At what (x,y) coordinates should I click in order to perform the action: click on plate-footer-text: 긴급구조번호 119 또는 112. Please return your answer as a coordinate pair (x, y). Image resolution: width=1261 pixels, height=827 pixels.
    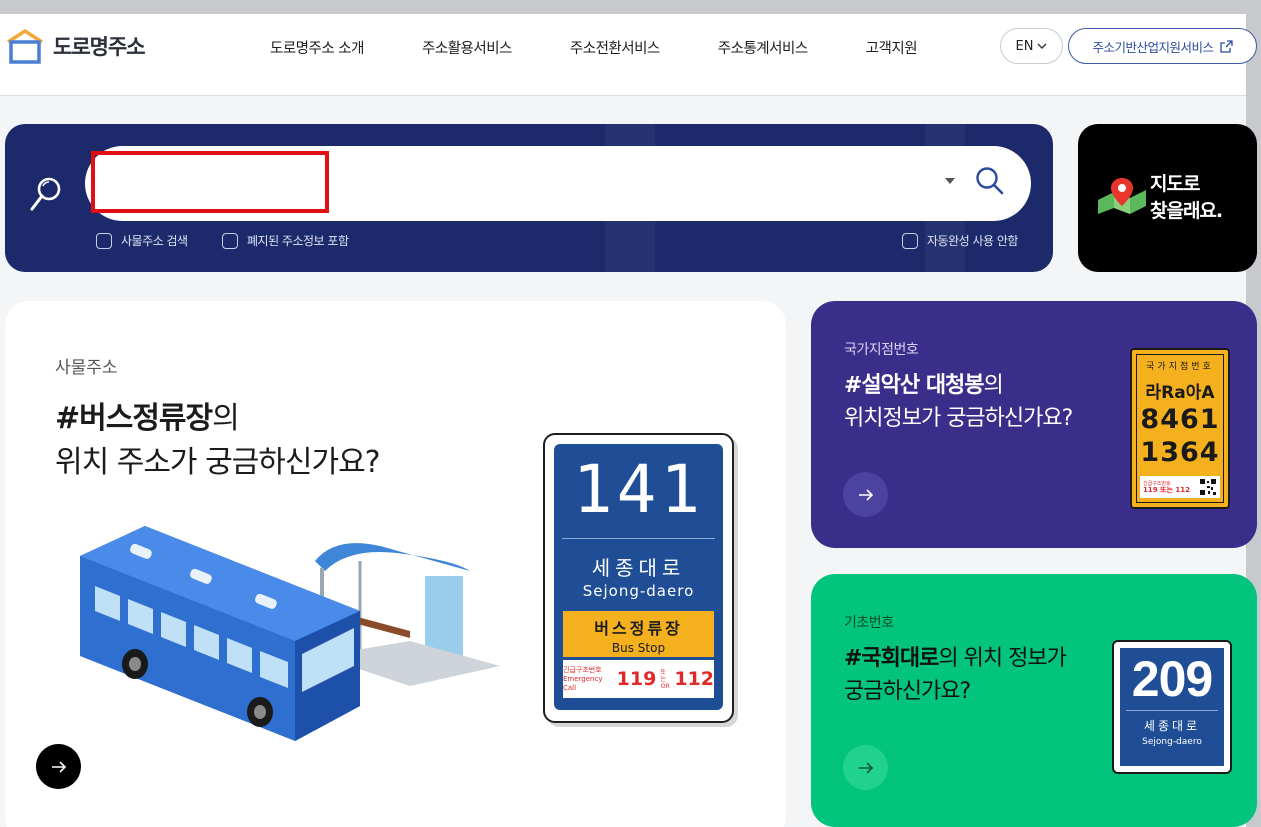
    Looking at the image, I should click on (1166, 487).